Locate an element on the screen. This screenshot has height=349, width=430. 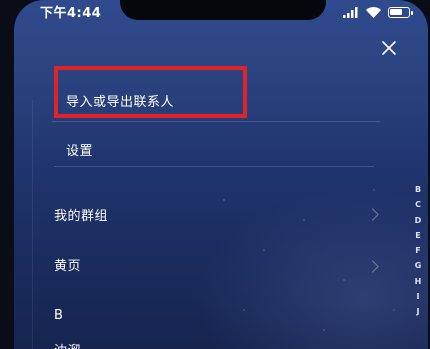
contact-list-item: 沈溜 is located at coordinates (67, 344).